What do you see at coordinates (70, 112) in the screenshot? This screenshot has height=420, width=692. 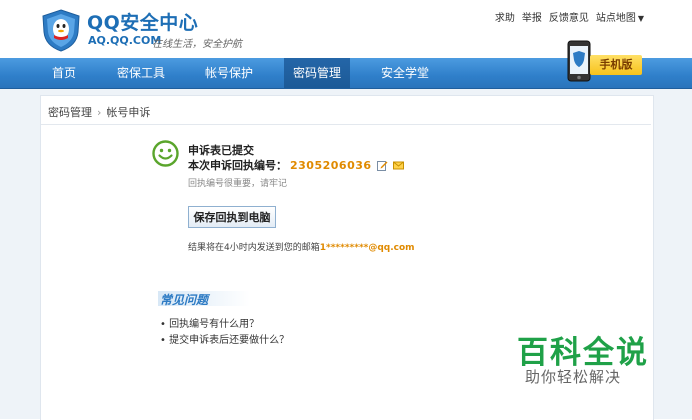 I see `breadcrumb-parent: 密码管理` at bounding box center [70, 112].